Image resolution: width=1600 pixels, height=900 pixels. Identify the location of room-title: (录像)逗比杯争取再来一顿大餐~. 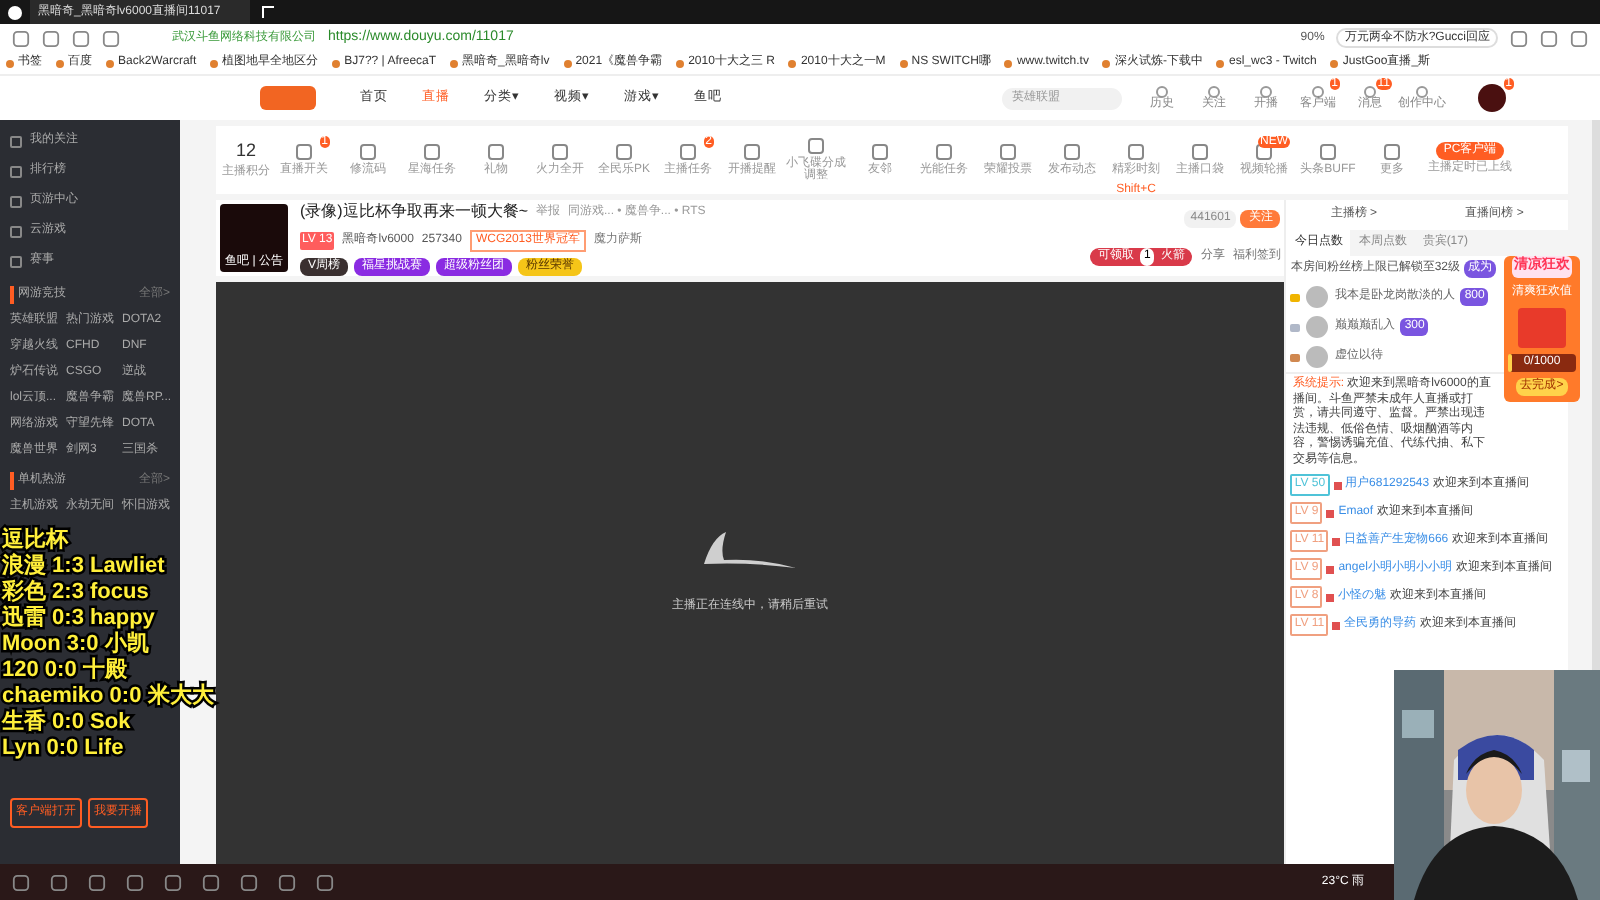
(414, 212).